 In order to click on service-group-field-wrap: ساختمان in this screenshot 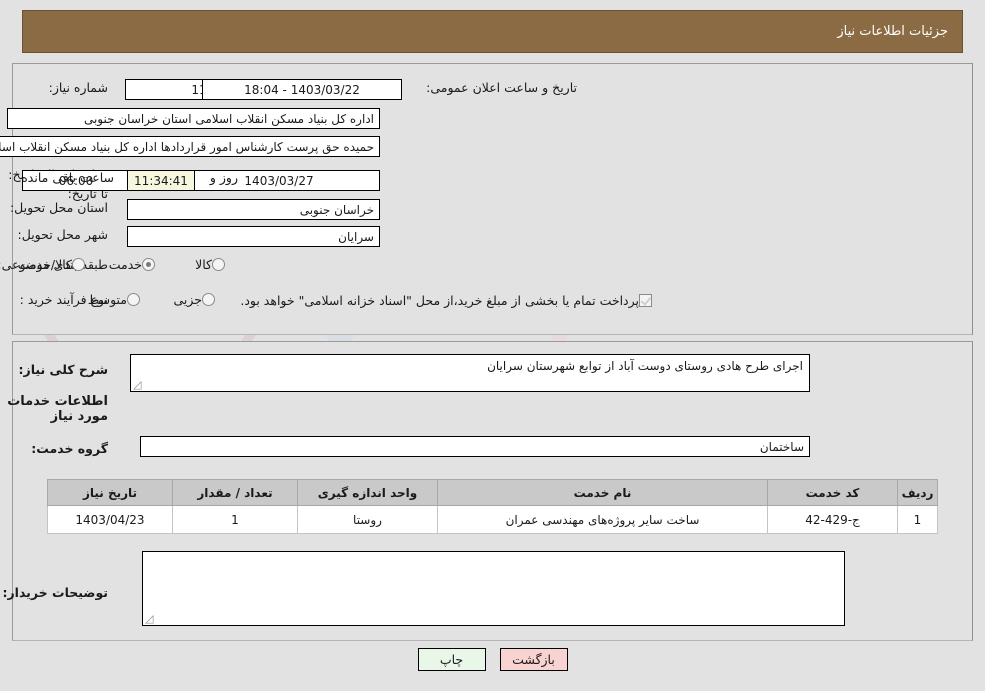, I will do `click(475, 446)`.